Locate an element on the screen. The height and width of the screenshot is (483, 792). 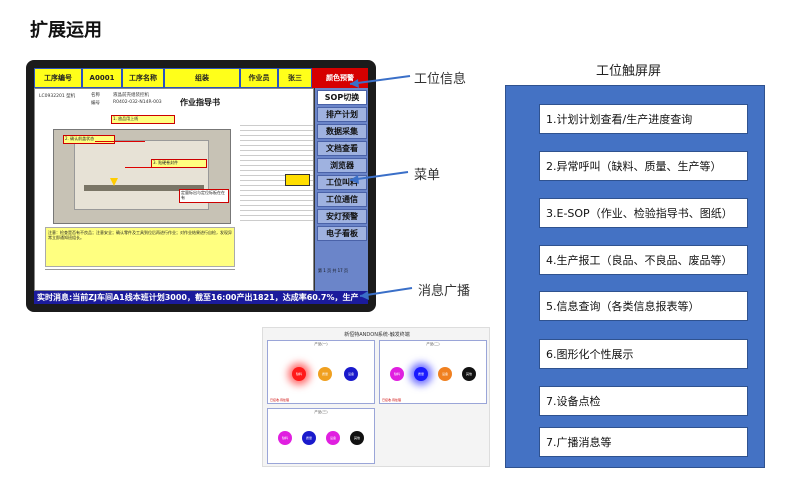
panel-head: 产品(三) is located at coordinates (321, 412).